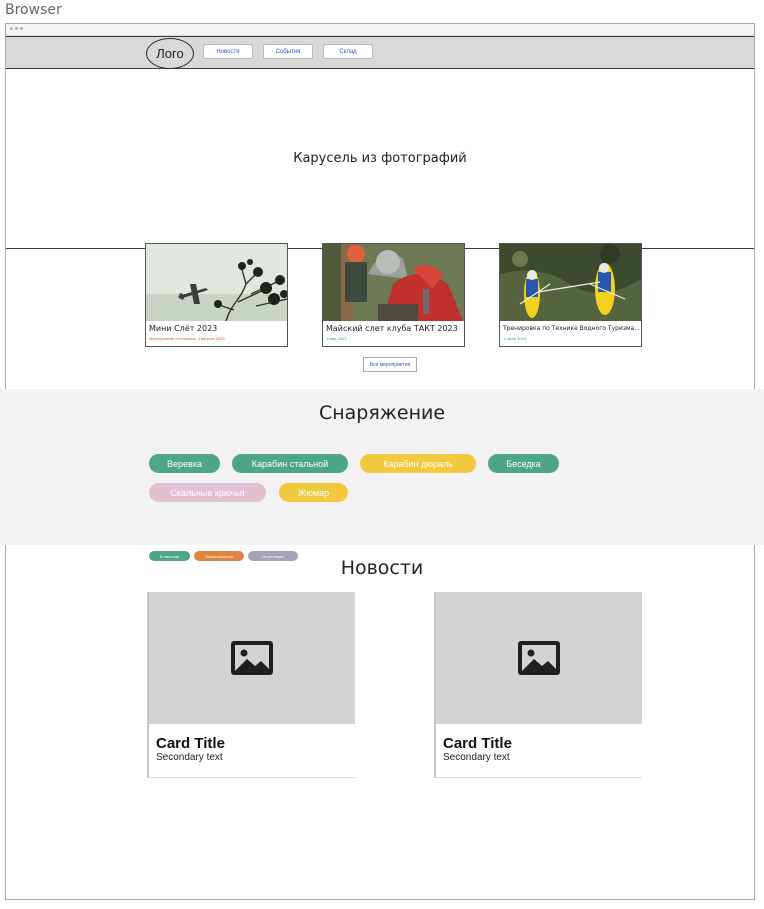 This screenshot has width=764, height=909. What do you see at coordinates (382, 568) in the screenshot?
I see `news-title: Новости` at bounding box center [382, 568].